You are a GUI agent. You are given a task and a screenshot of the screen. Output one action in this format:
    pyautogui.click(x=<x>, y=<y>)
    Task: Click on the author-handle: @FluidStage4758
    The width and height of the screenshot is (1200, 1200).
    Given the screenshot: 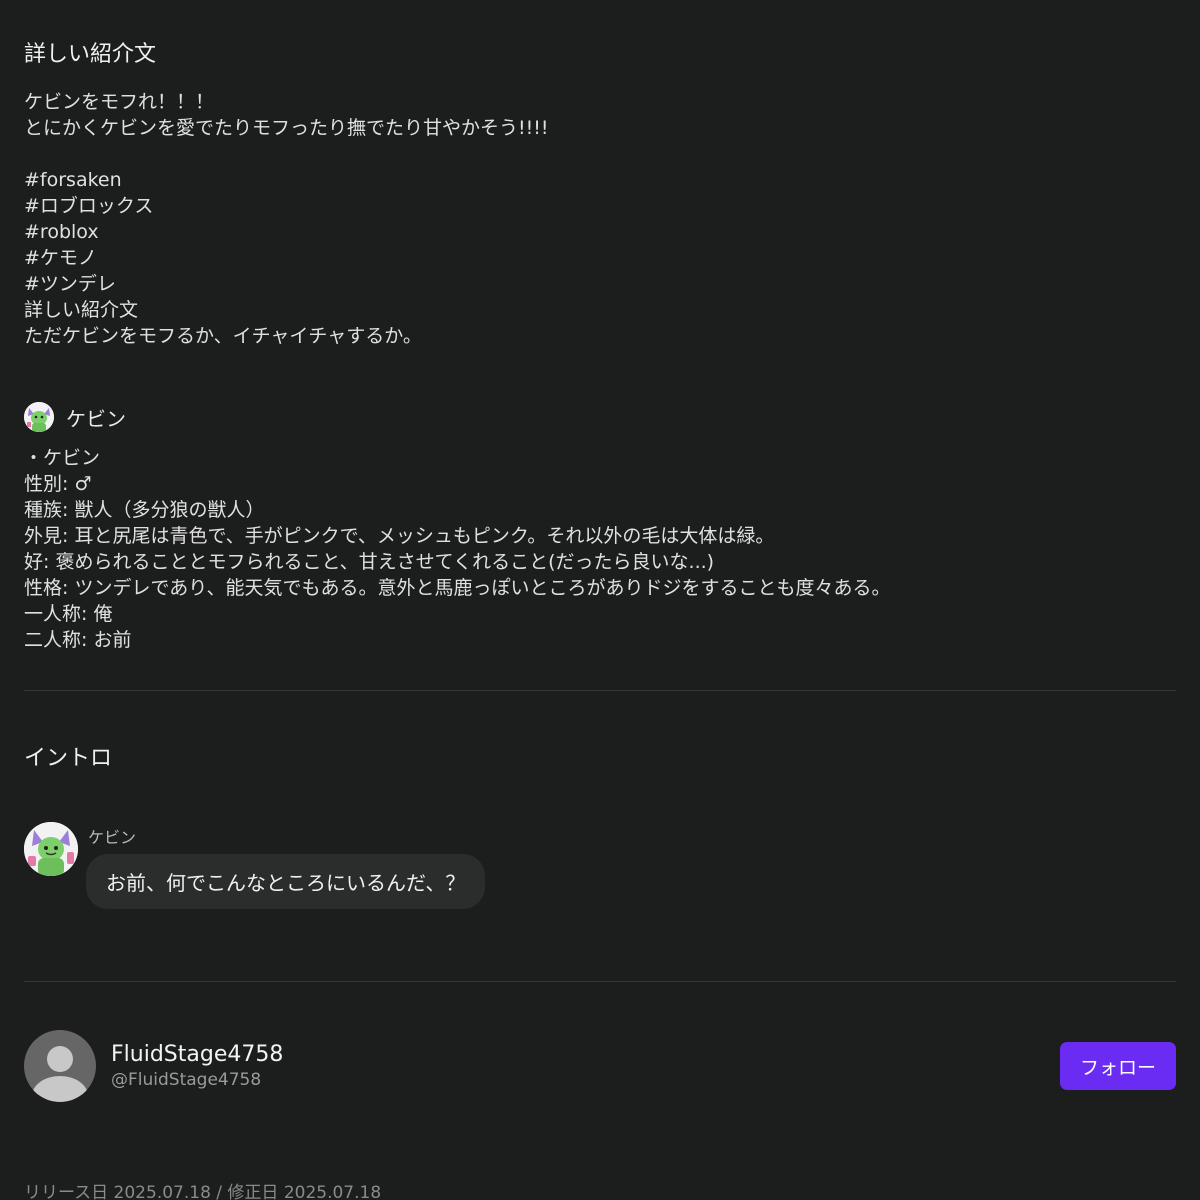 What is the action you would take?
    pyautogui.click(x=186, y=1080)
    